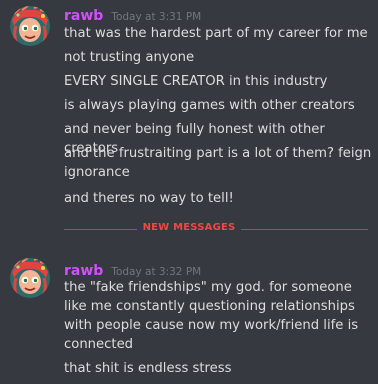 The height and width of the screenshot is (384, 378). What do you see at coordinates (156, 272) in the screenshot?
I see `timestamp: Today at 3:32 PM` at bounding box center [156, 272].